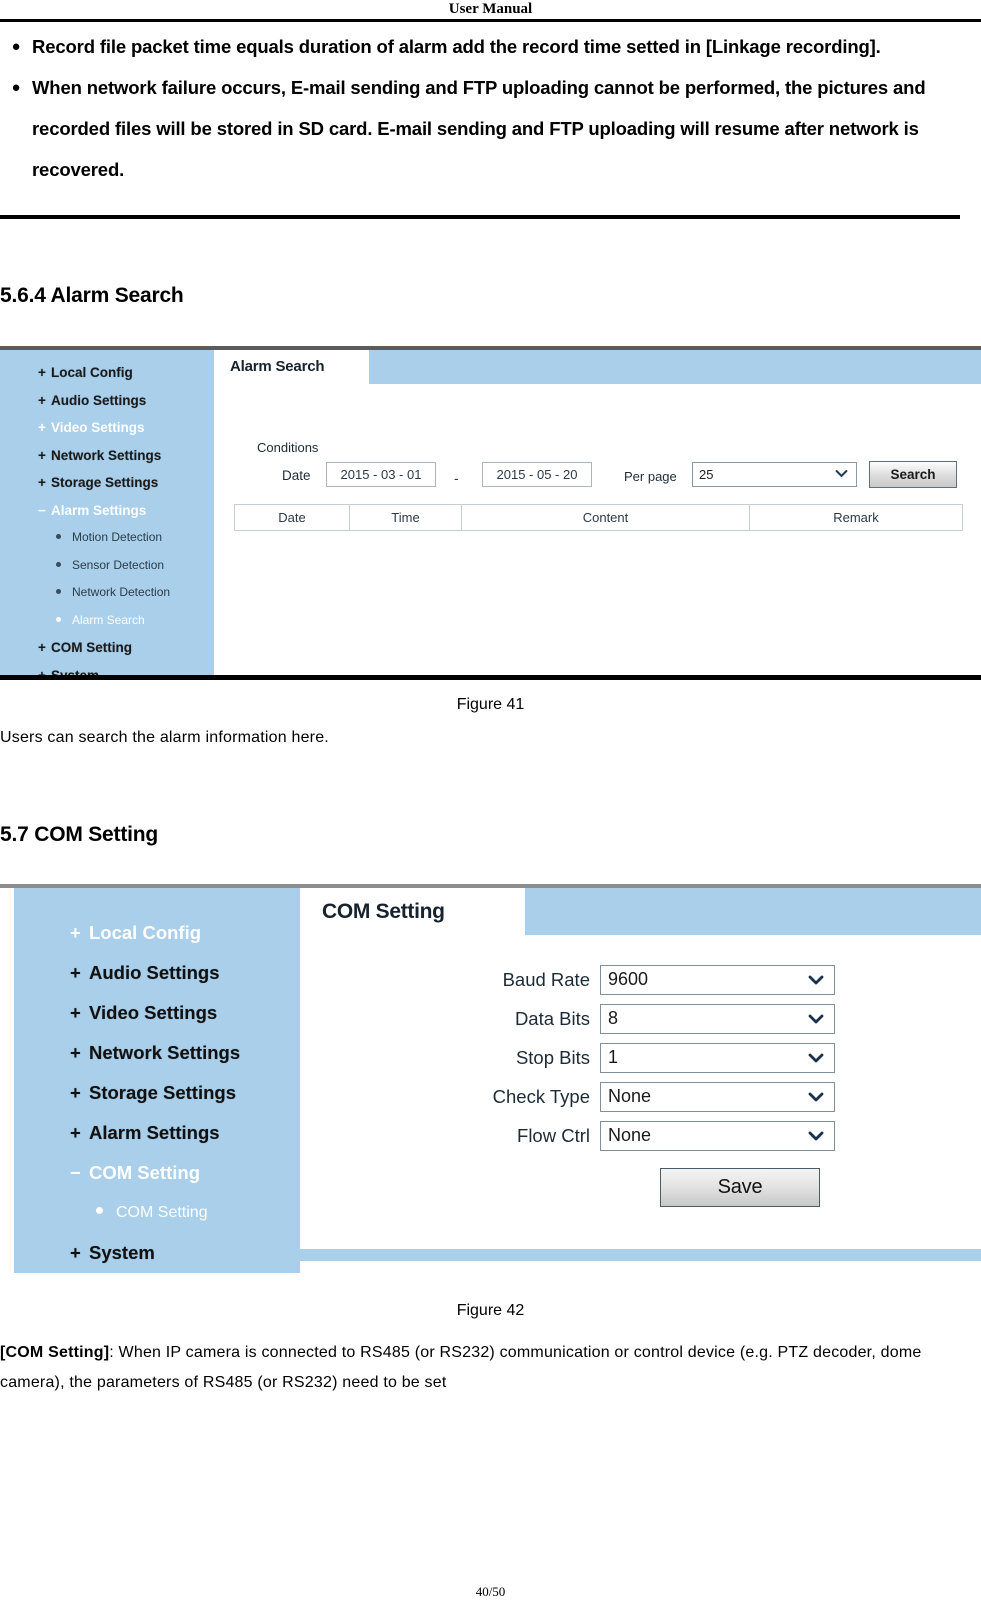 Image resolution: width=981 pixels, height=1601 pixels. I want to click on com-setting-term: [COM Setting], so click(55, 1352).